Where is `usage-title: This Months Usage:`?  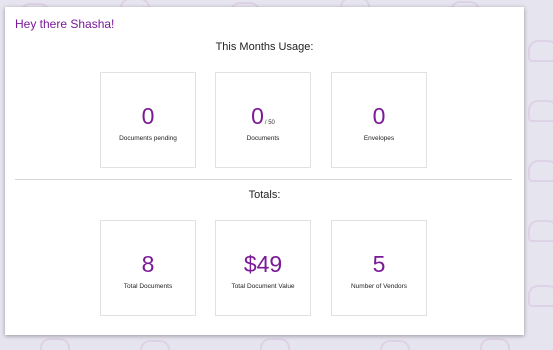 usage-title: This Months Usage: is located at coordinates (264, 47).